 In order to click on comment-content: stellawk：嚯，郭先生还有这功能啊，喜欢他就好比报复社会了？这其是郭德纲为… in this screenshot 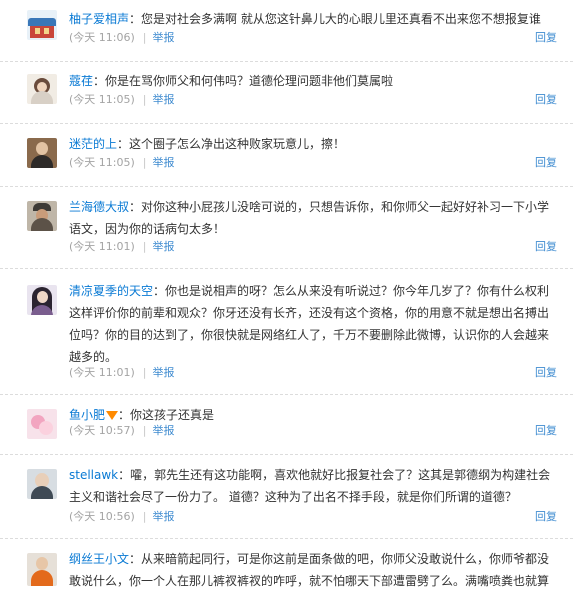, I will do `click(313, 486)`.